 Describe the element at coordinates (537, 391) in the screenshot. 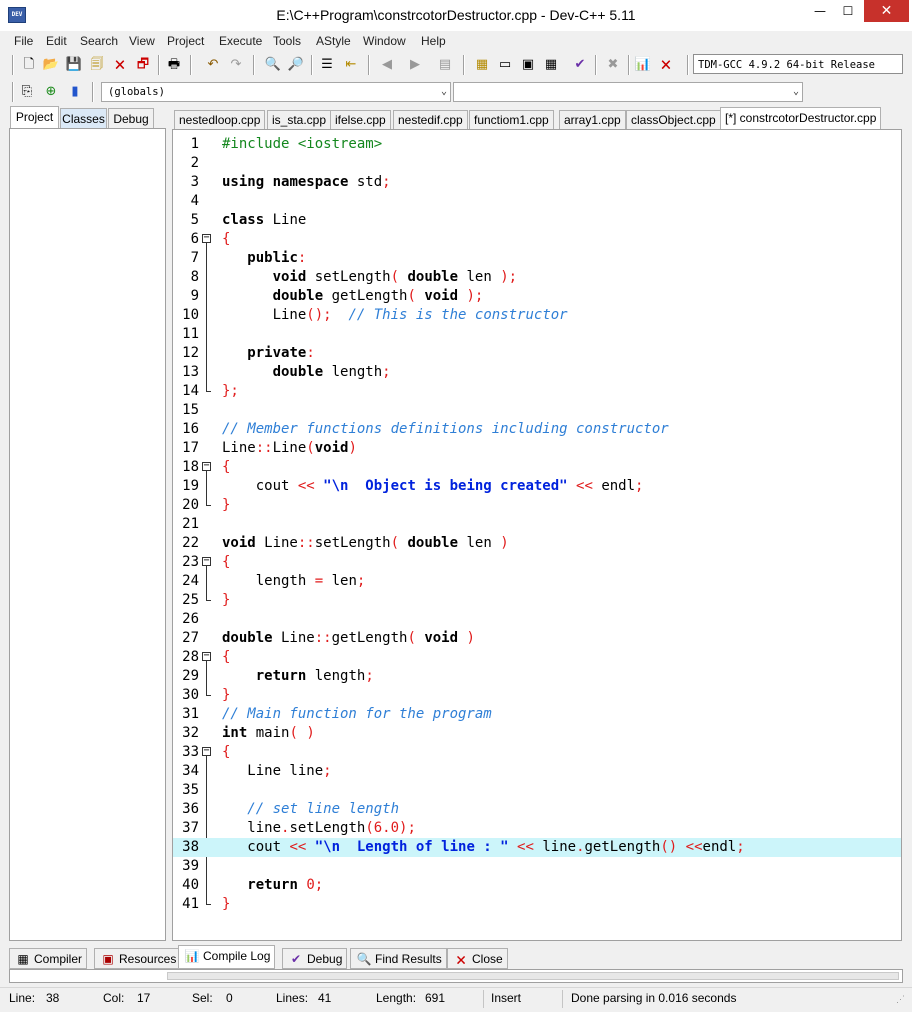

I see `code-line: 14};` at that location.